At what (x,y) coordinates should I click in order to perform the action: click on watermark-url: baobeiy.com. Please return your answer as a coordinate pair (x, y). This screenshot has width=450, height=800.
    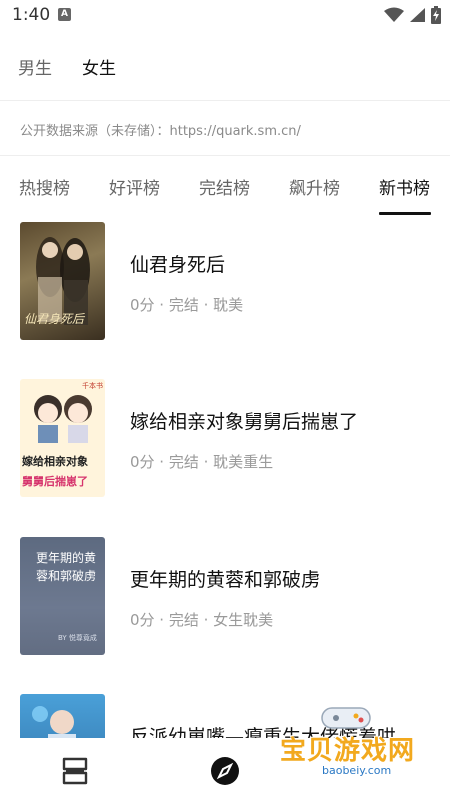
    Looking at the image, I should click on (357, 770).